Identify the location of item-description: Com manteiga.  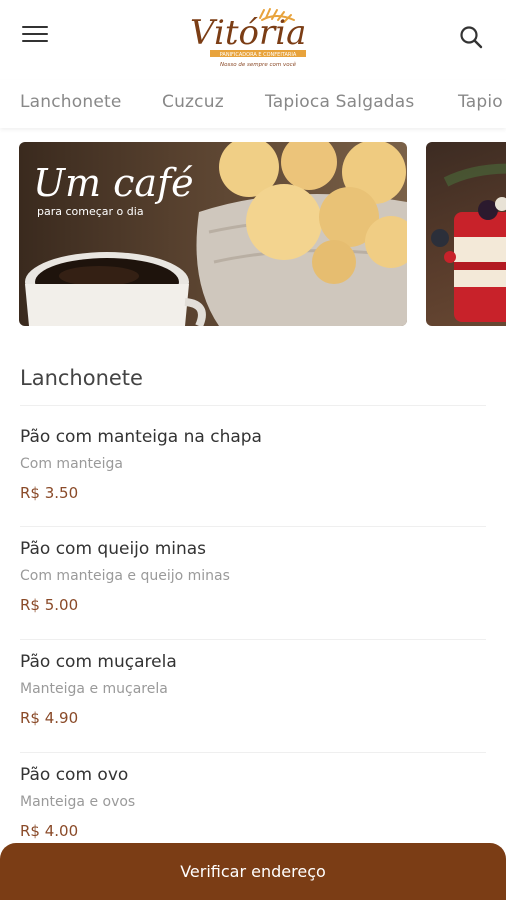
(71, 464).